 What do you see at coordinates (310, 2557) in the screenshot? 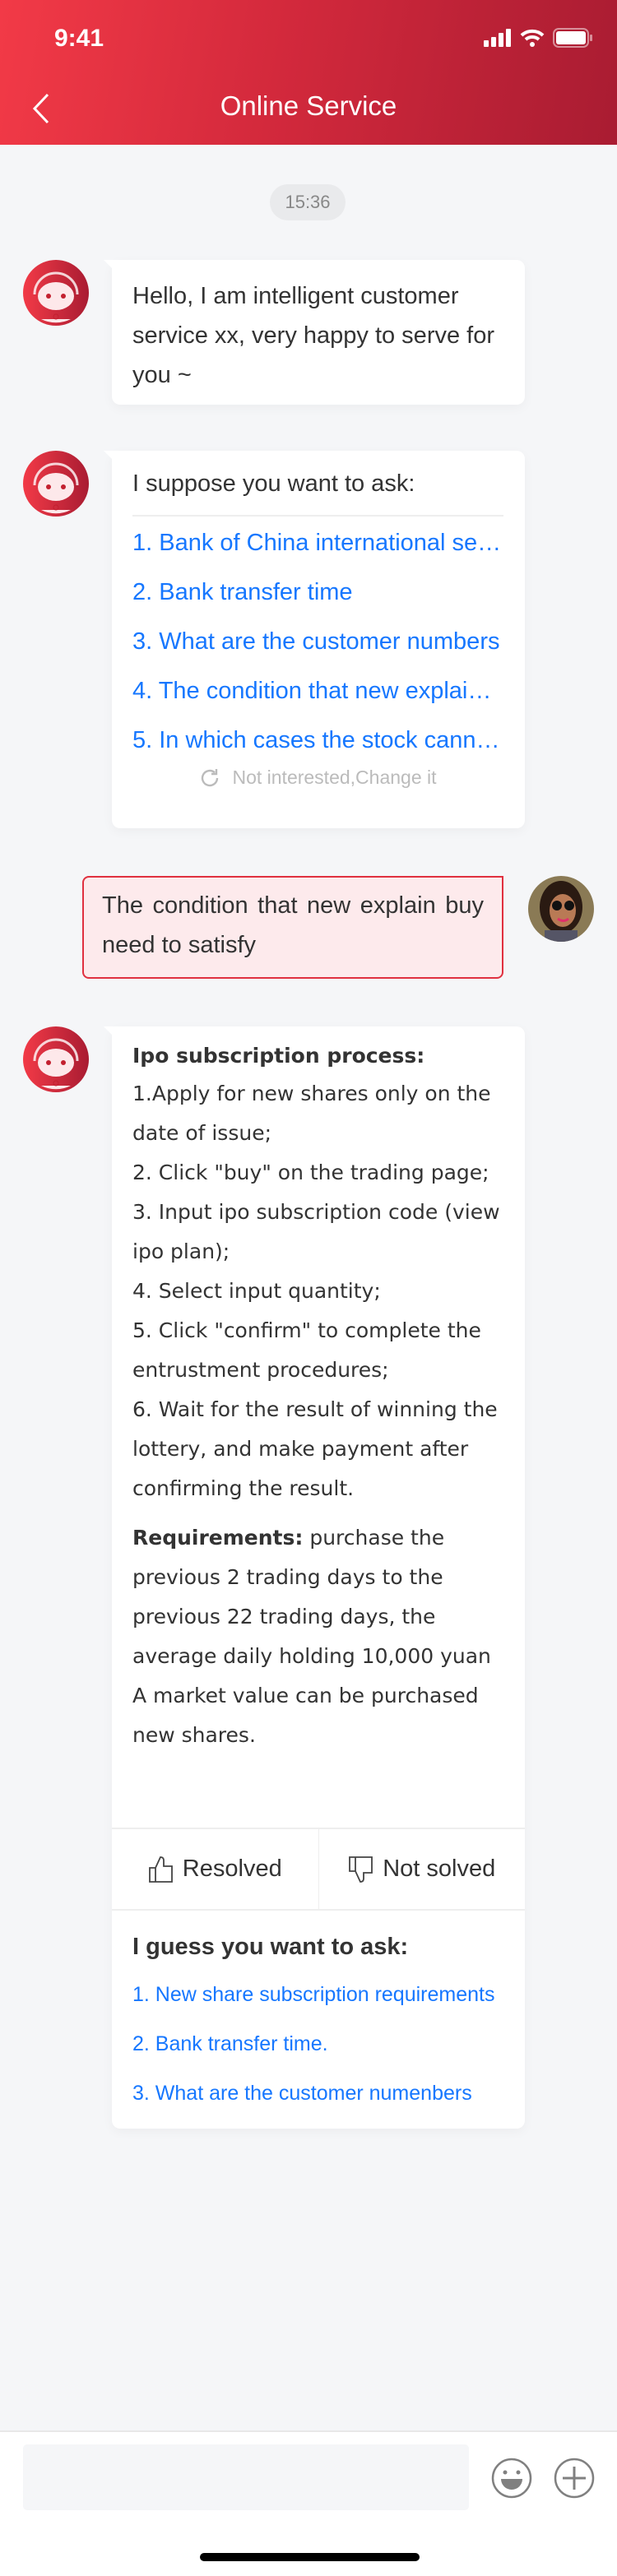
I see `home-indicator` at bounding box center [310, 2557].